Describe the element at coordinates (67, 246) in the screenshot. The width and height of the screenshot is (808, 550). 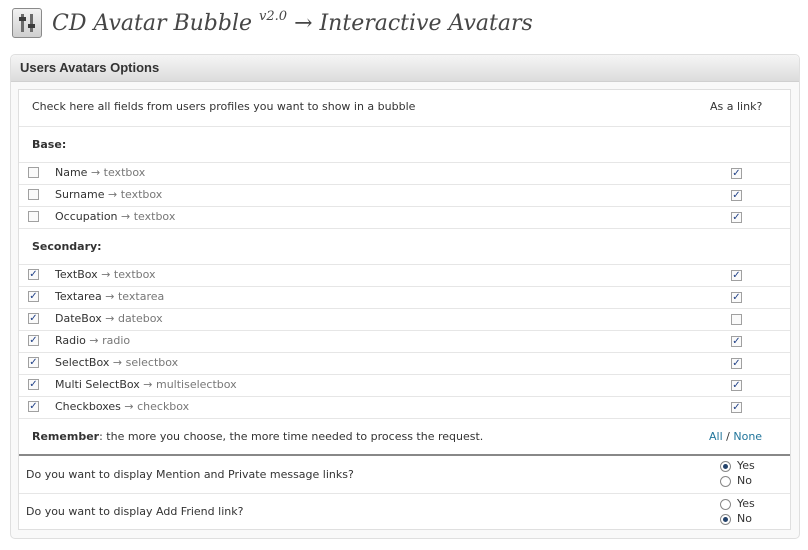
I see `secondary-label: Secondary:` at that location.